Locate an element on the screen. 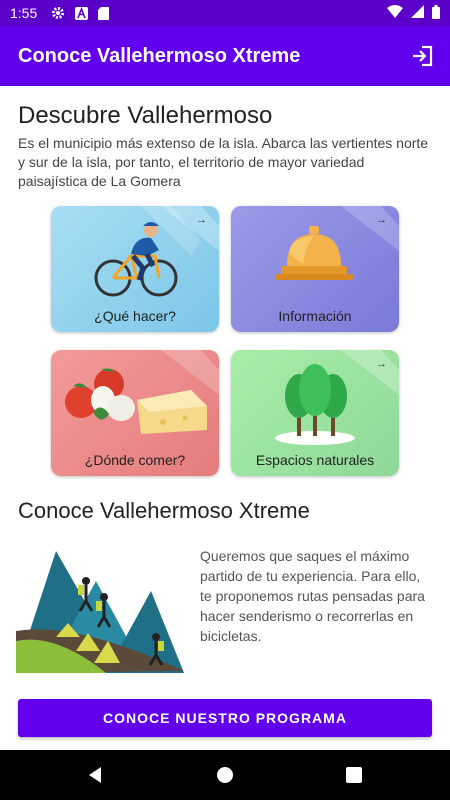 The width and height of the screenshot is (450, 800). card-informacion: → Información is located at coordinates (315, 269).